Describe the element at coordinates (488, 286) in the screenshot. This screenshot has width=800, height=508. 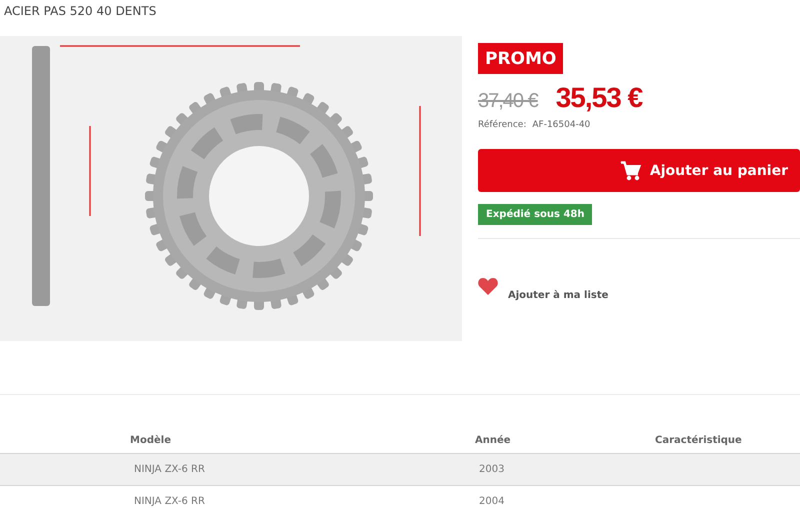
I see `heart-icon` at that location.